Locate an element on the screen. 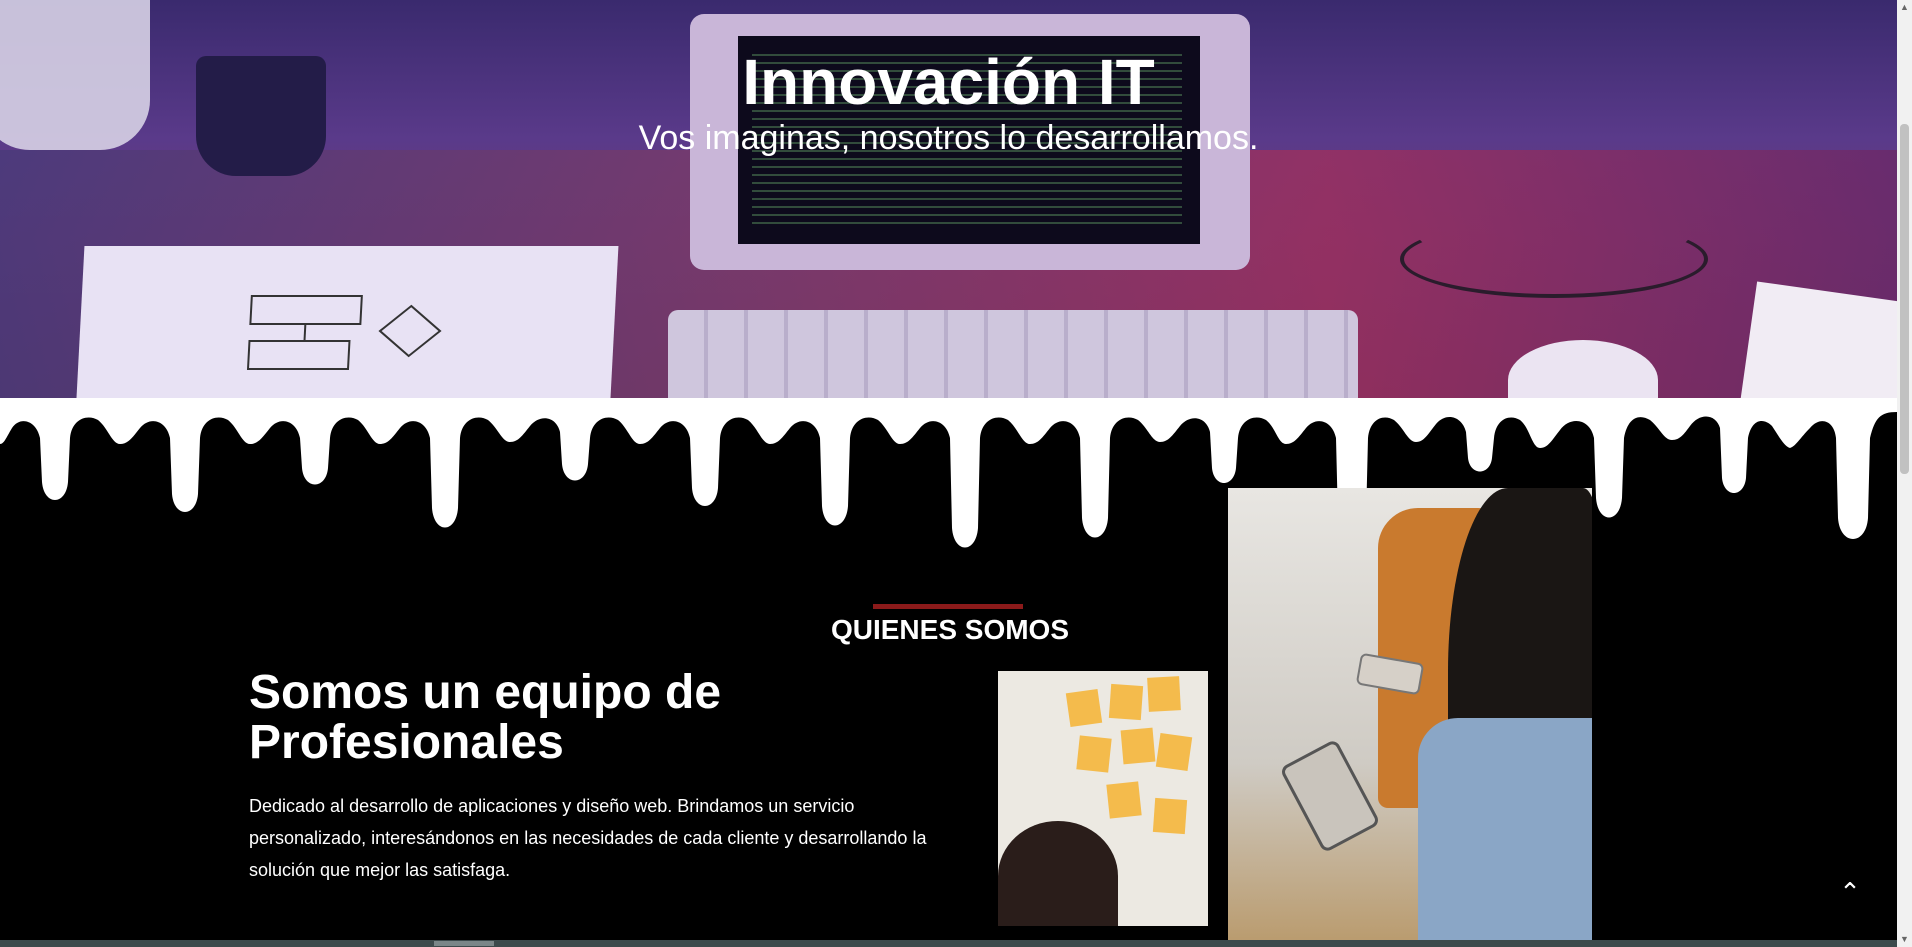 The width and height of the screenshot is (1912, 947). section-accent-bar is located at coordinates (948, 606).